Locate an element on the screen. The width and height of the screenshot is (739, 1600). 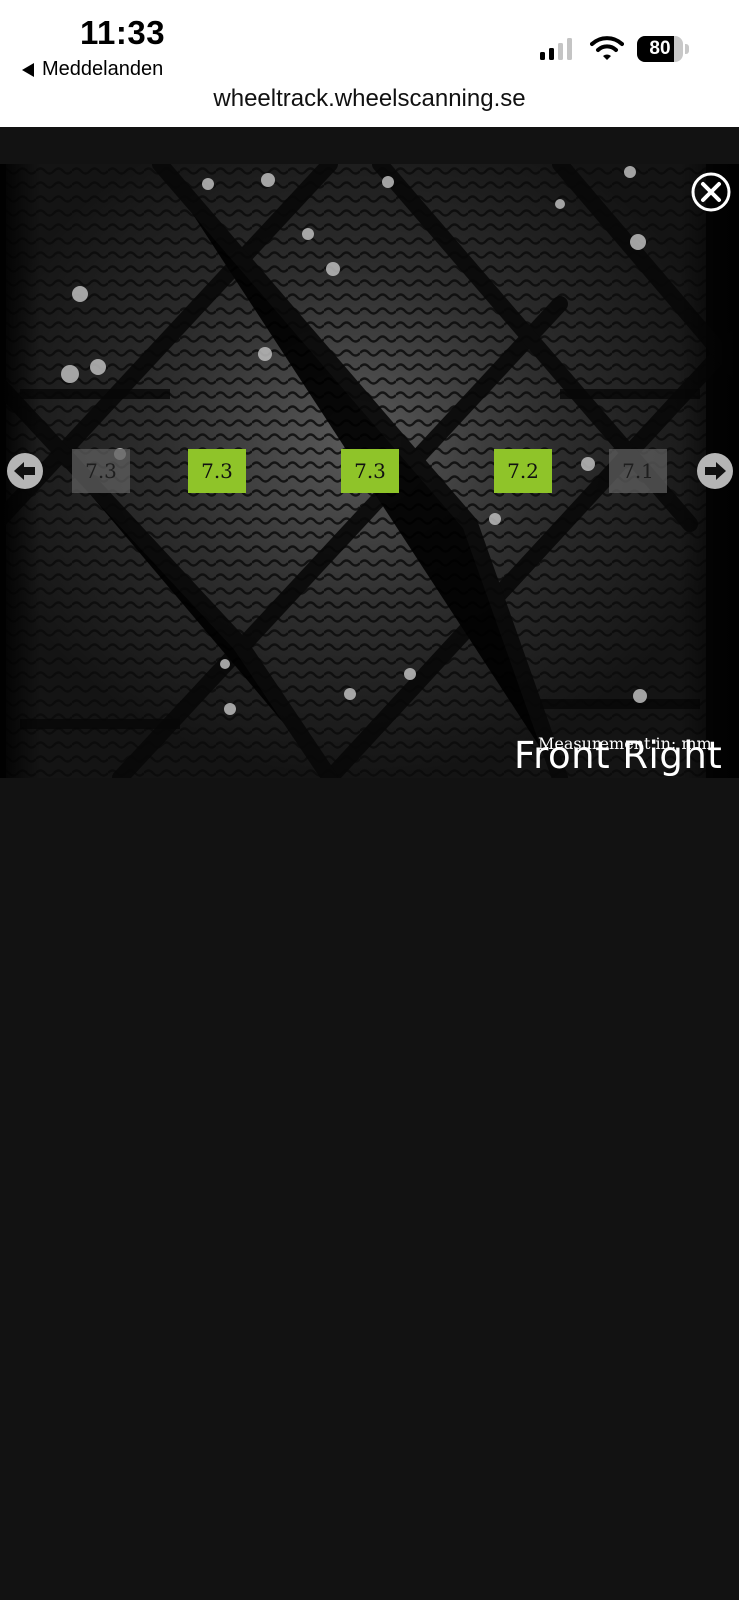
battery-nub is located at coordinates (687, 49).